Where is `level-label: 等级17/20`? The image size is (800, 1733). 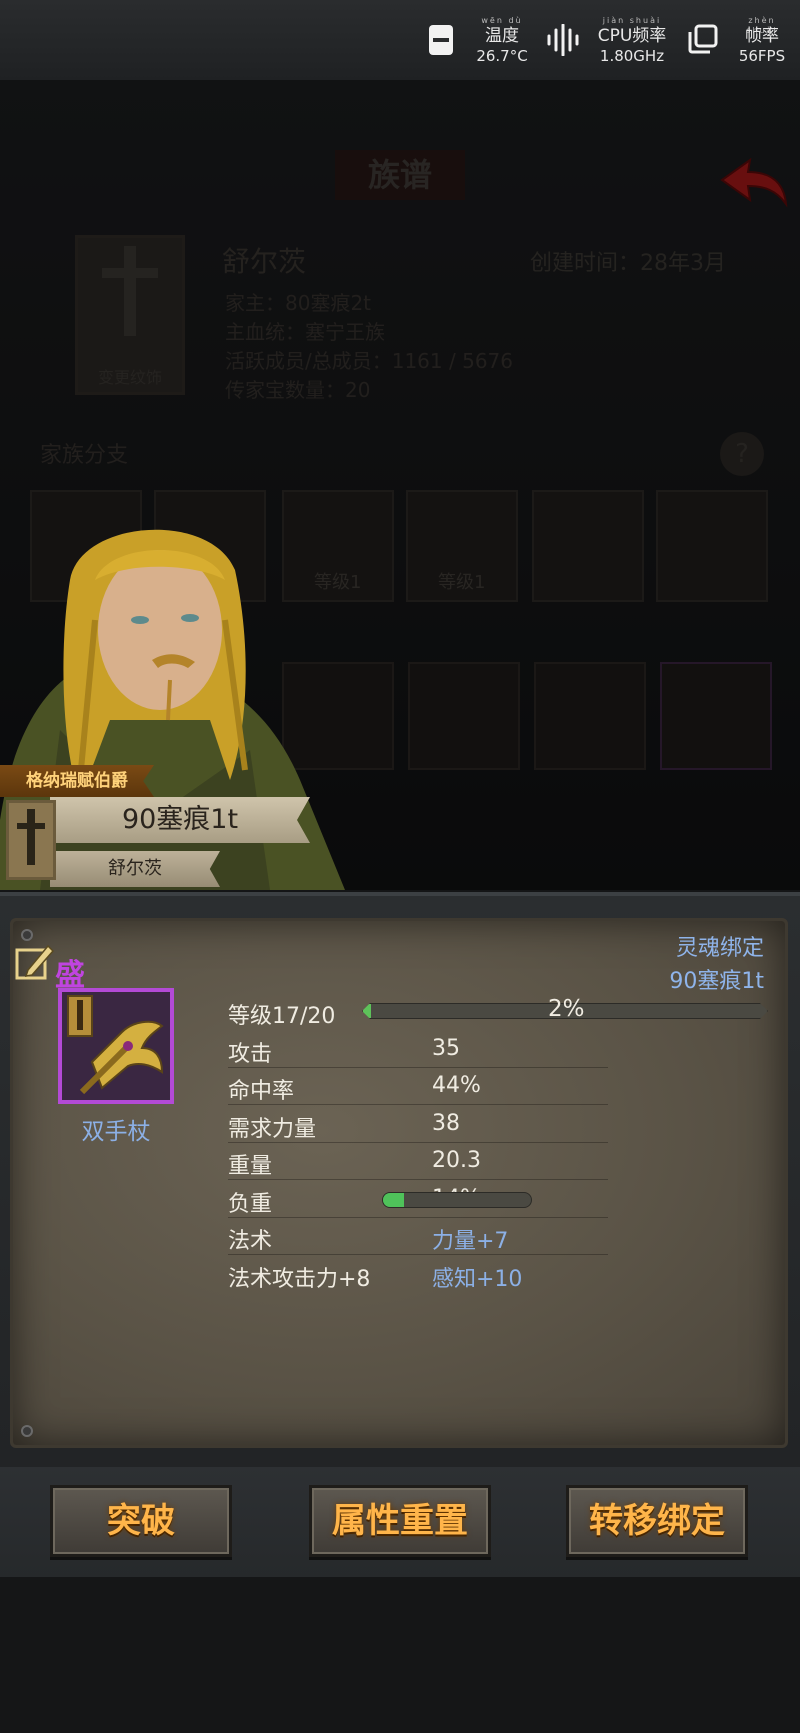 level-label: 等级17/20 is located at coordinates (282, 1016).